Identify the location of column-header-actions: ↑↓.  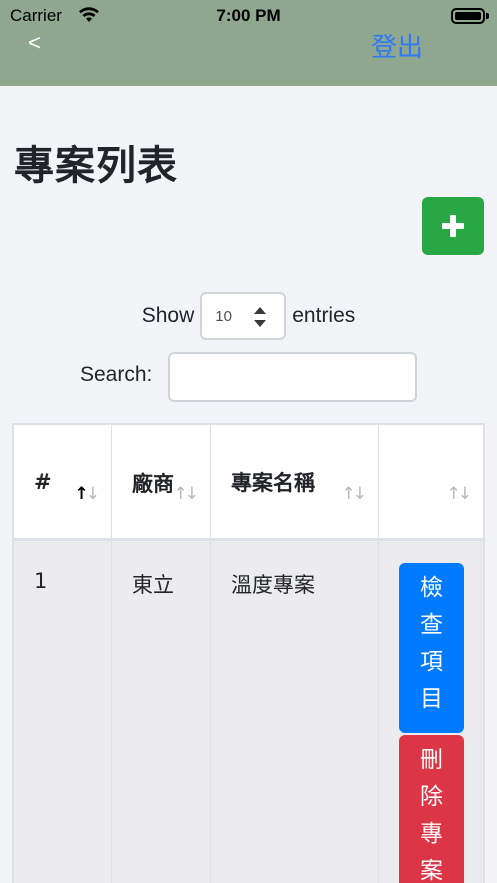
(431, 481).